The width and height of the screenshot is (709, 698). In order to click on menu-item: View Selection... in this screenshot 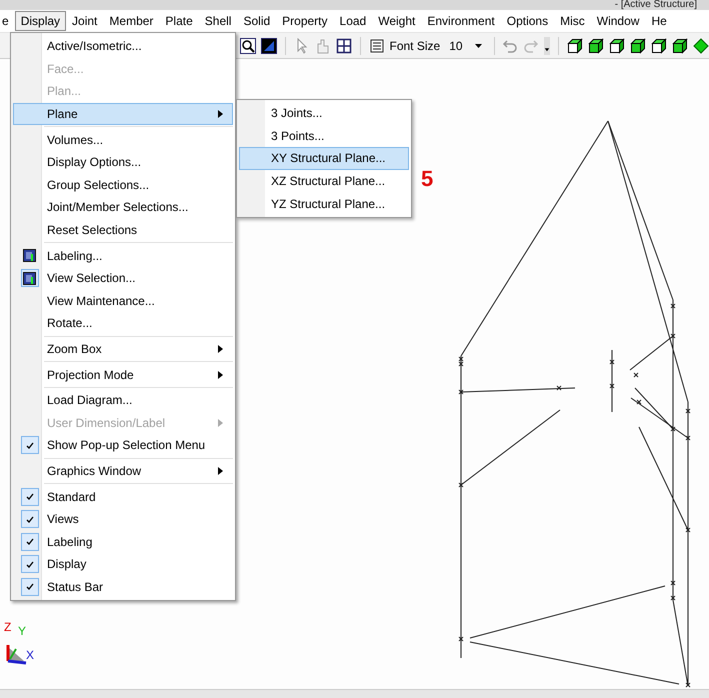, I will do `click(123, 278)`.